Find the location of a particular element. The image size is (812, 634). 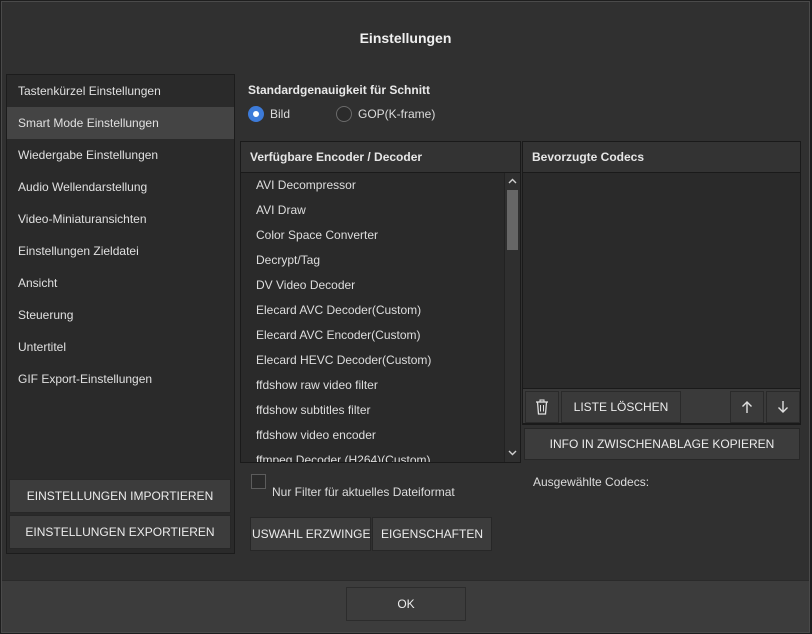

force-selection-button: USWAHL ERZWINGEN is located at coordinates (310, 534).